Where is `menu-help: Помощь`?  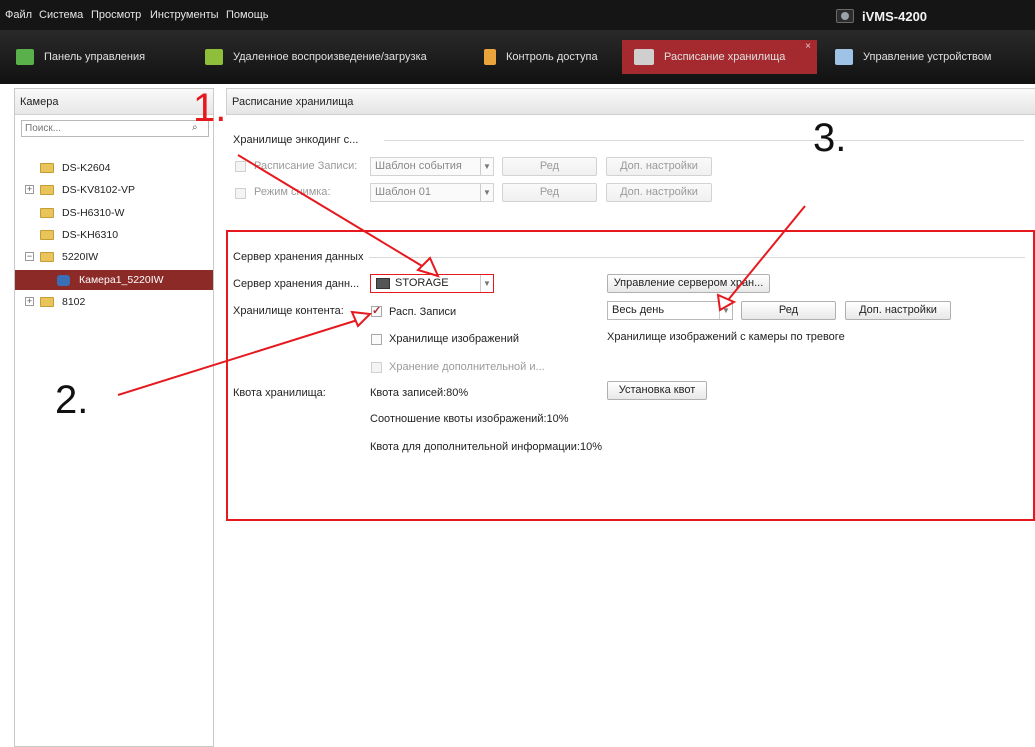
menu-help: Помощь is located at coordinates (247, 15).